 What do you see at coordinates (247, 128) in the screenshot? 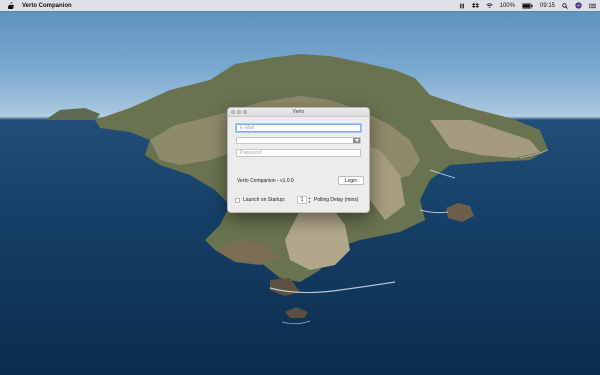
I see `email-placeholder: E-Mail` at bounding box center [247, 128].